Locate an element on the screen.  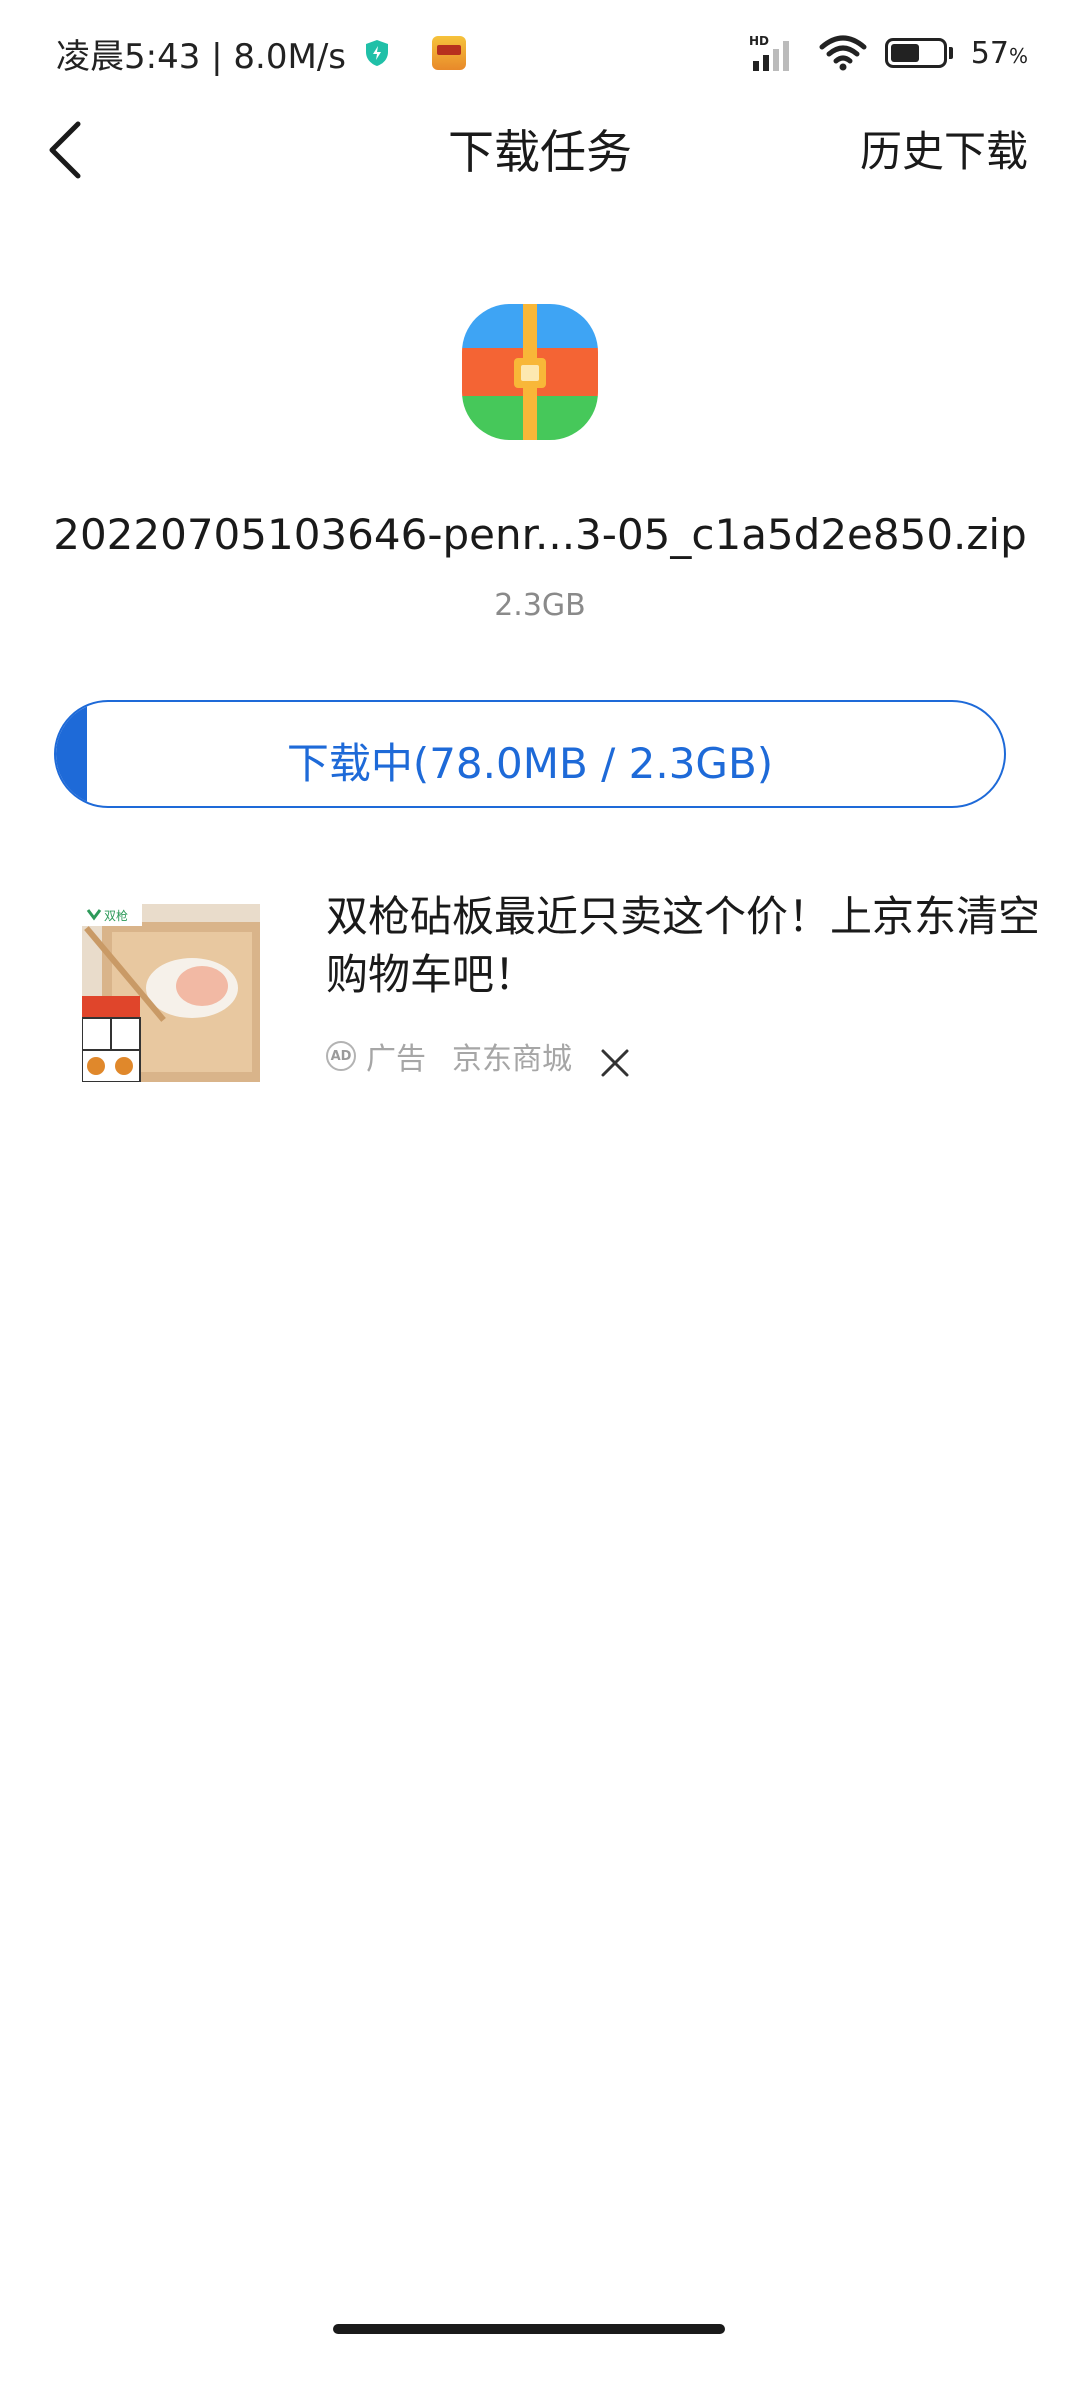
battery-icon is located at coordinates (918, 53).